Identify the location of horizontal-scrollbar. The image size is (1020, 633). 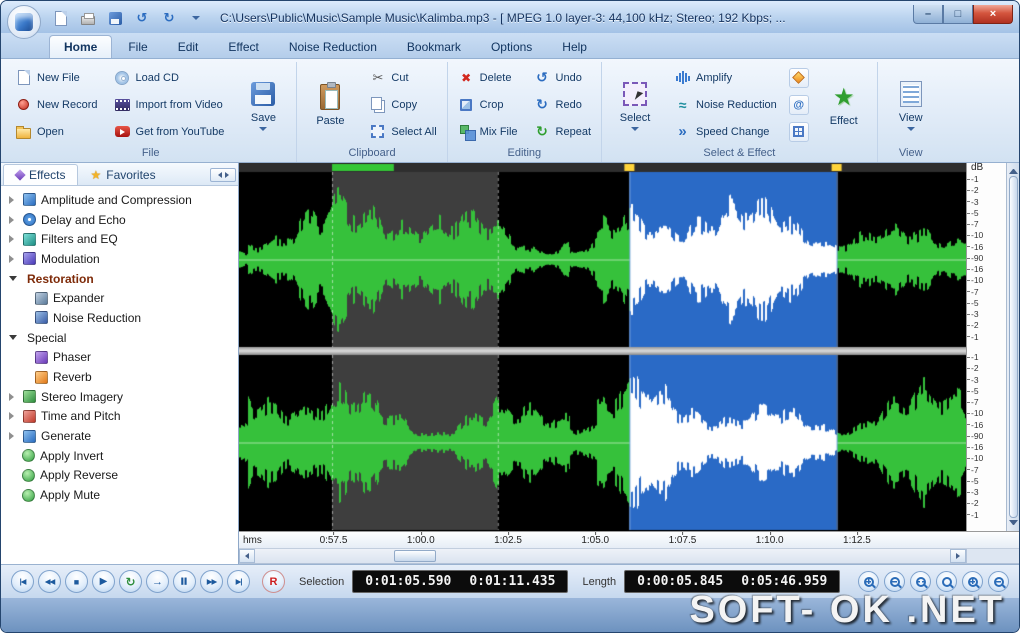
(629, 556).